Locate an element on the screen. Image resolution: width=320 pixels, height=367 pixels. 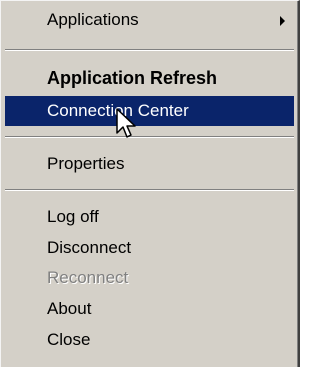
menu-item-log-off: Log off is located at coordinates (149, 217).